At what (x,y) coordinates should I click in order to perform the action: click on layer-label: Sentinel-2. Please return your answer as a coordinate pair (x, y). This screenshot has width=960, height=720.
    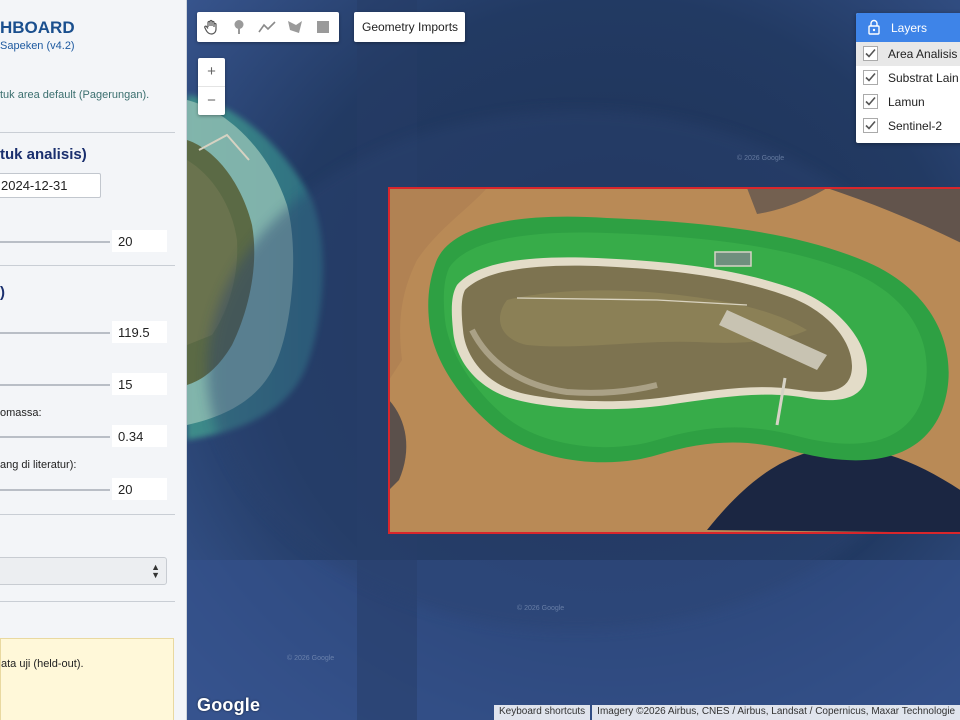
    Looking at the image, I should click on (915, 126).